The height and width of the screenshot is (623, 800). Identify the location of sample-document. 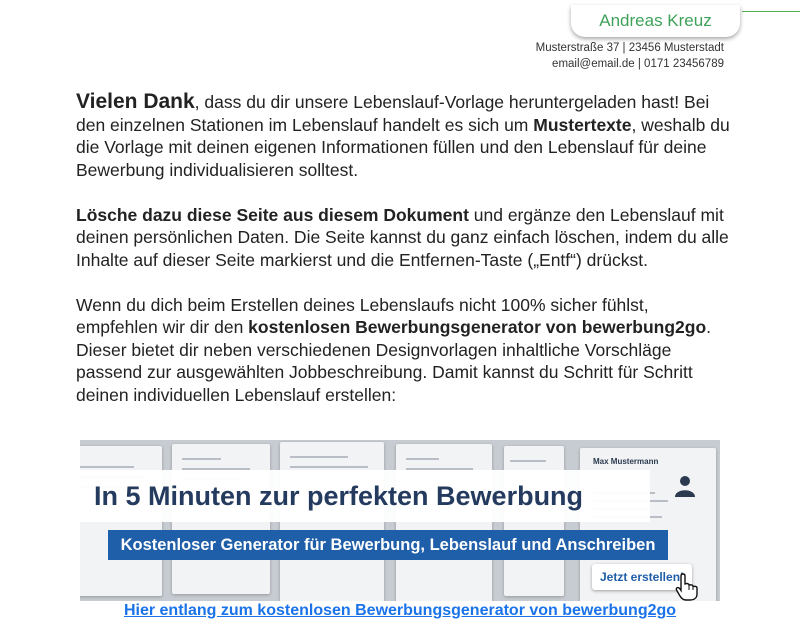
(444, 522).